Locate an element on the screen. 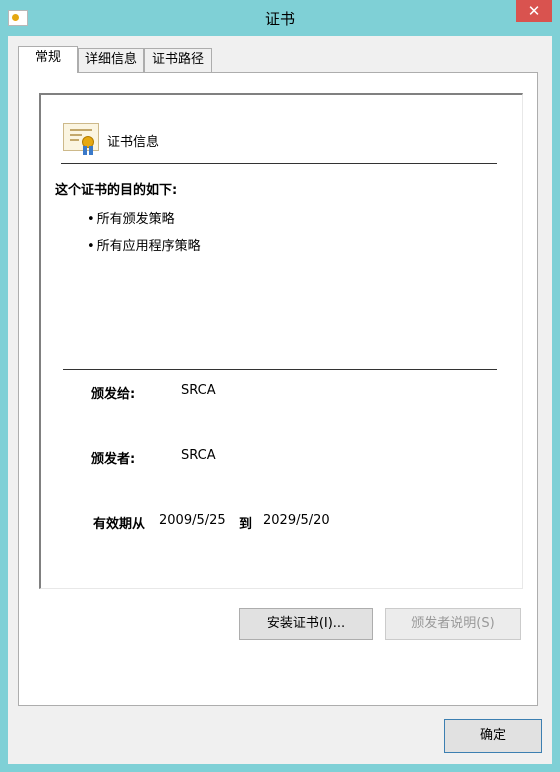 The width and height of the screenshot is (560, 772). issued-to-label: 颁发给: is located at coordinates (113, 394).